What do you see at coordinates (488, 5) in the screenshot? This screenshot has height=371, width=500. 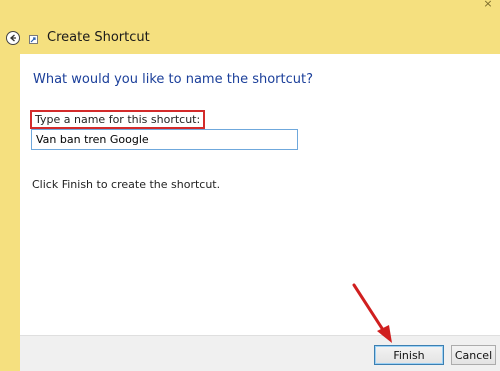 I see `close-icon: ×` at bounding box center [488, 5].